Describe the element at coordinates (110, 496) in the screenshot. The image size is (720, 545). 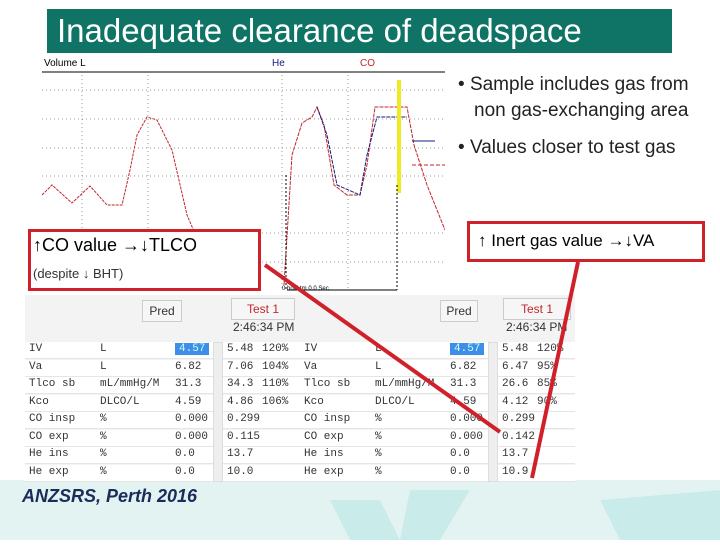
I see `footer-conference: ANZSRS, Perth 2016` at that location.